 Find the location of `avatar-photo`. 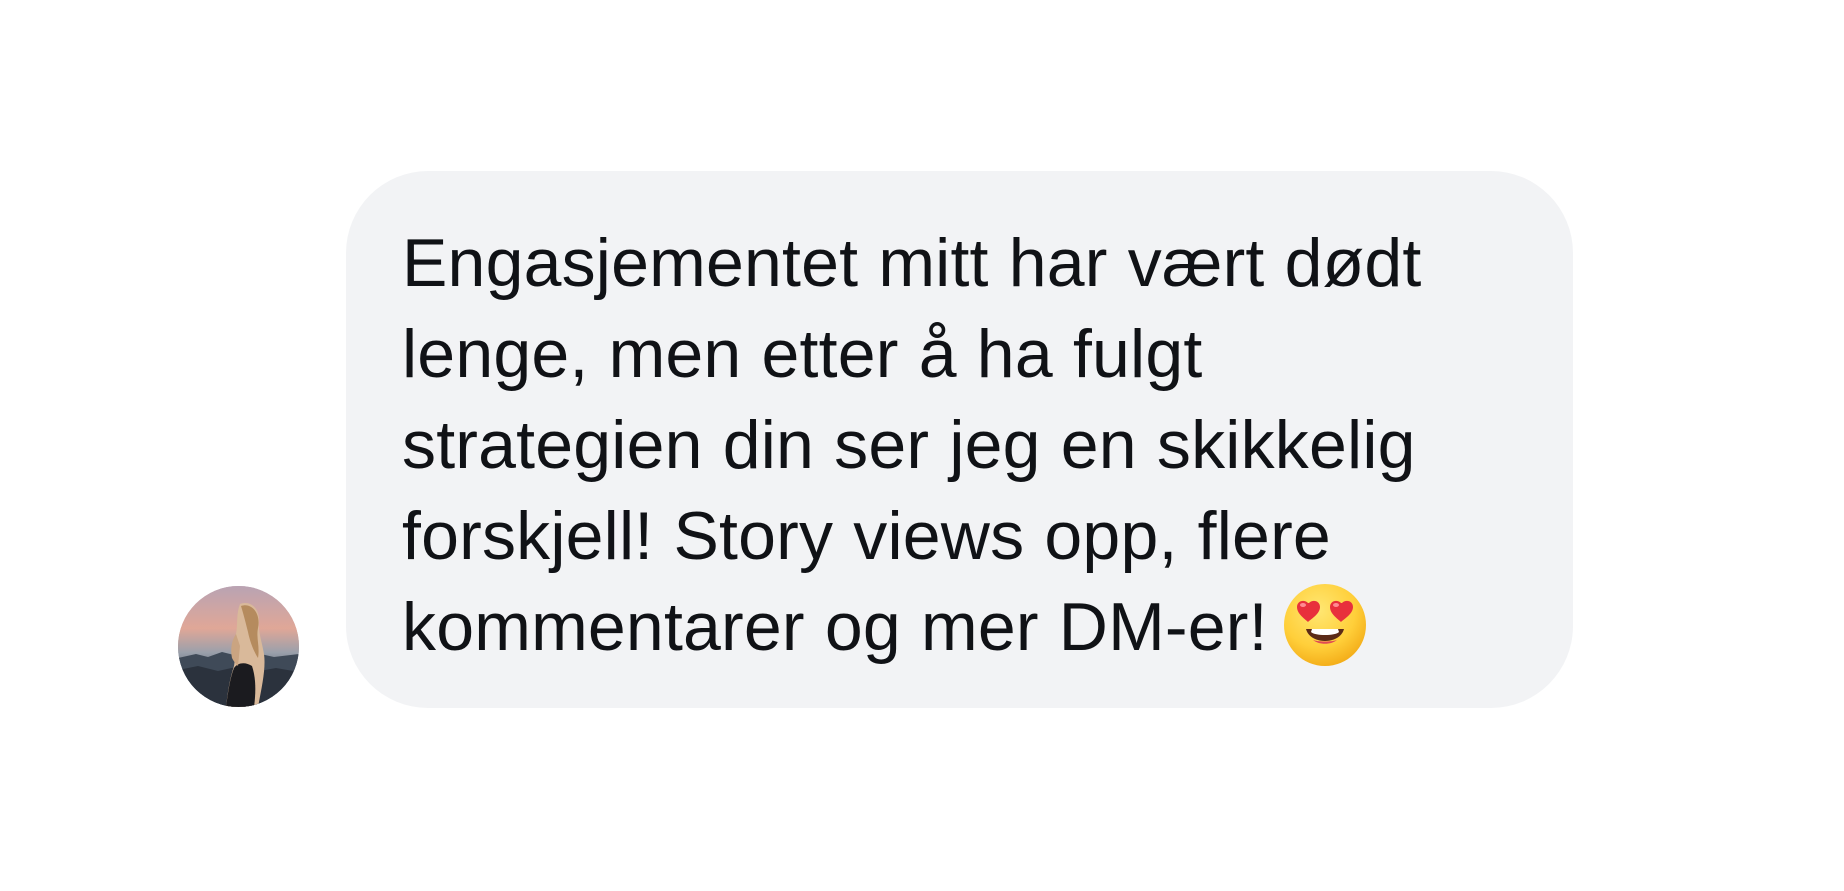

avatar-photo is located at coordinates (238, 646).